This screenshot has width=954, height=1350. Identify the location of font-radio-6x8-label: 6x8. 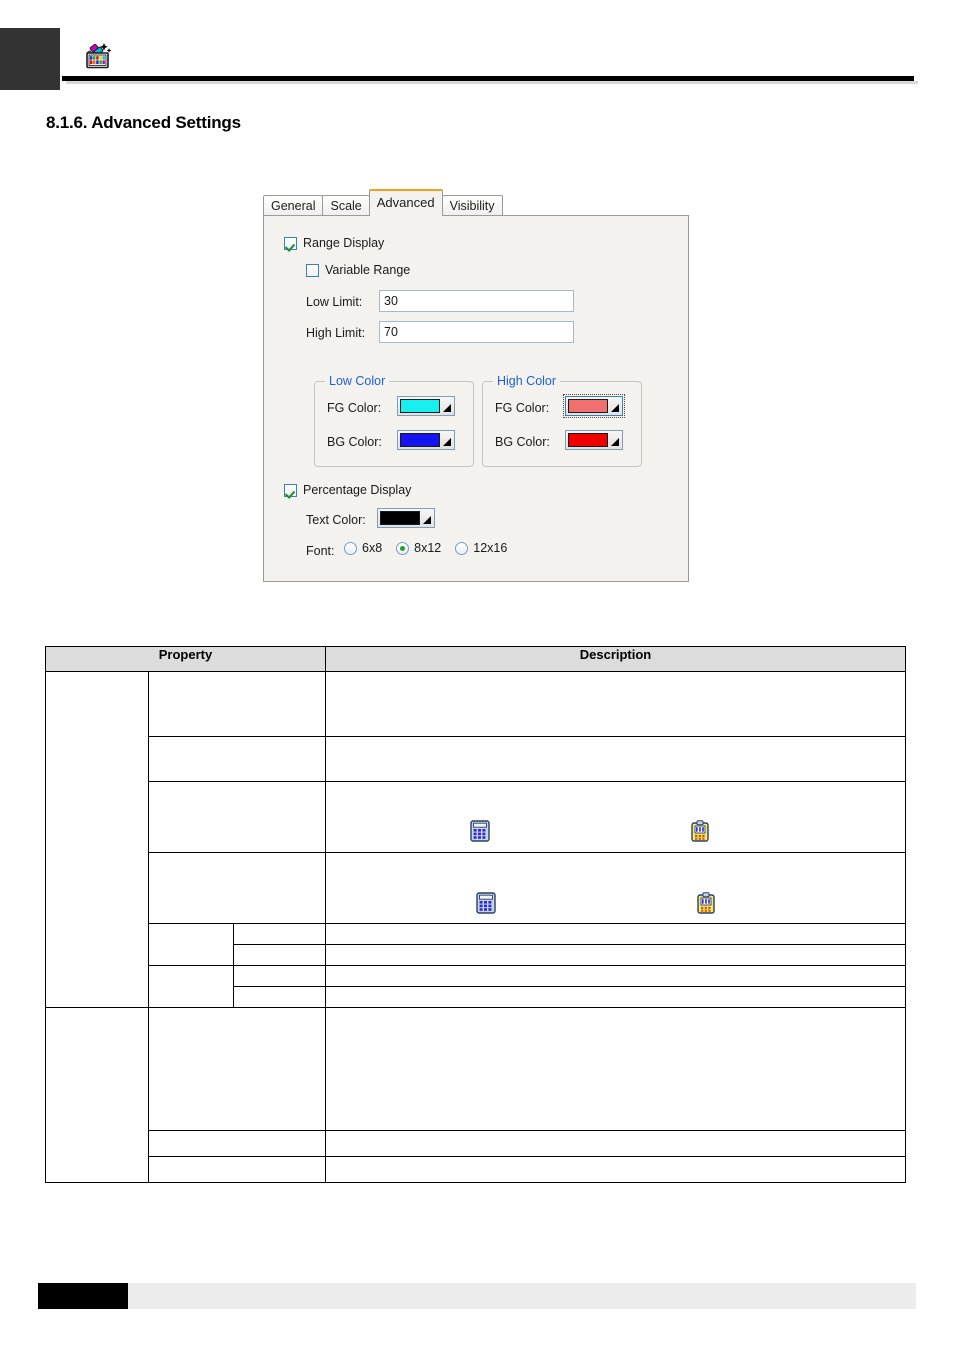
(372, 548).